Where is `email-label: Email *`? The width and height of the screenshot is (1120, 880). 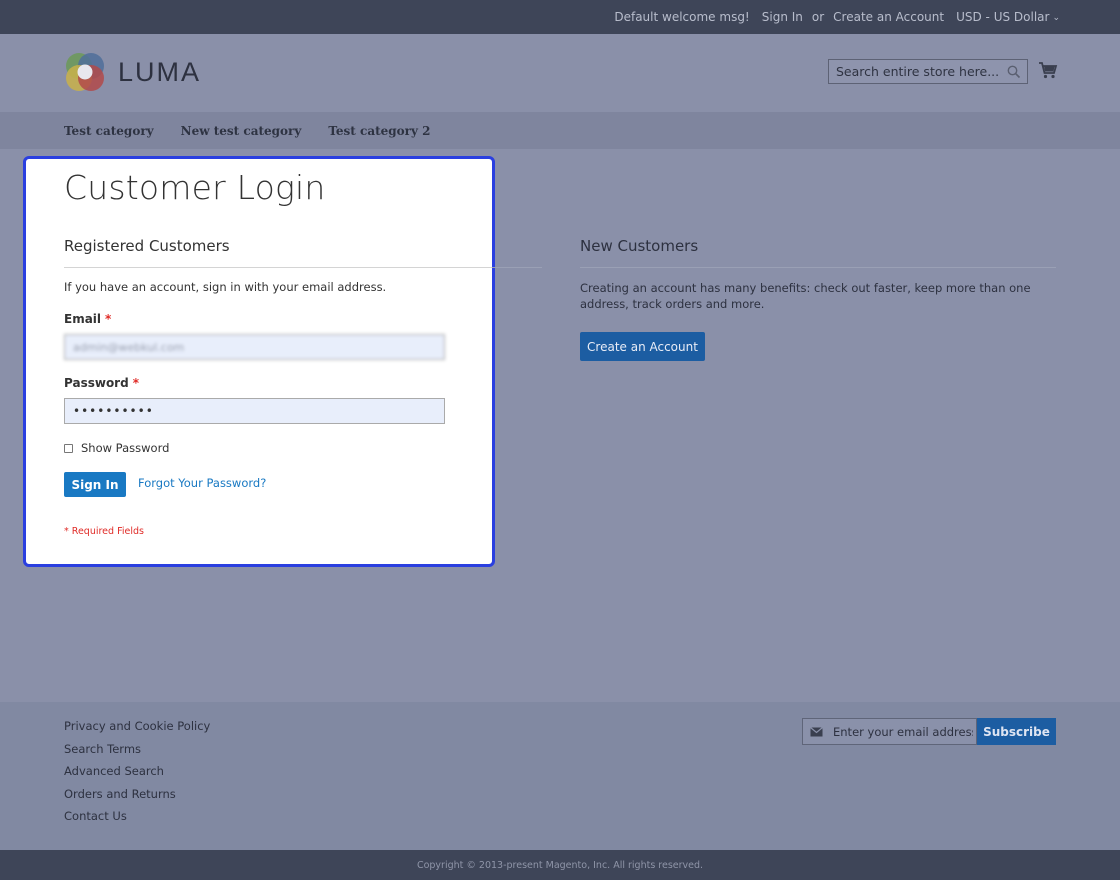
email-label: Email * is located at coordinates (87, 319).